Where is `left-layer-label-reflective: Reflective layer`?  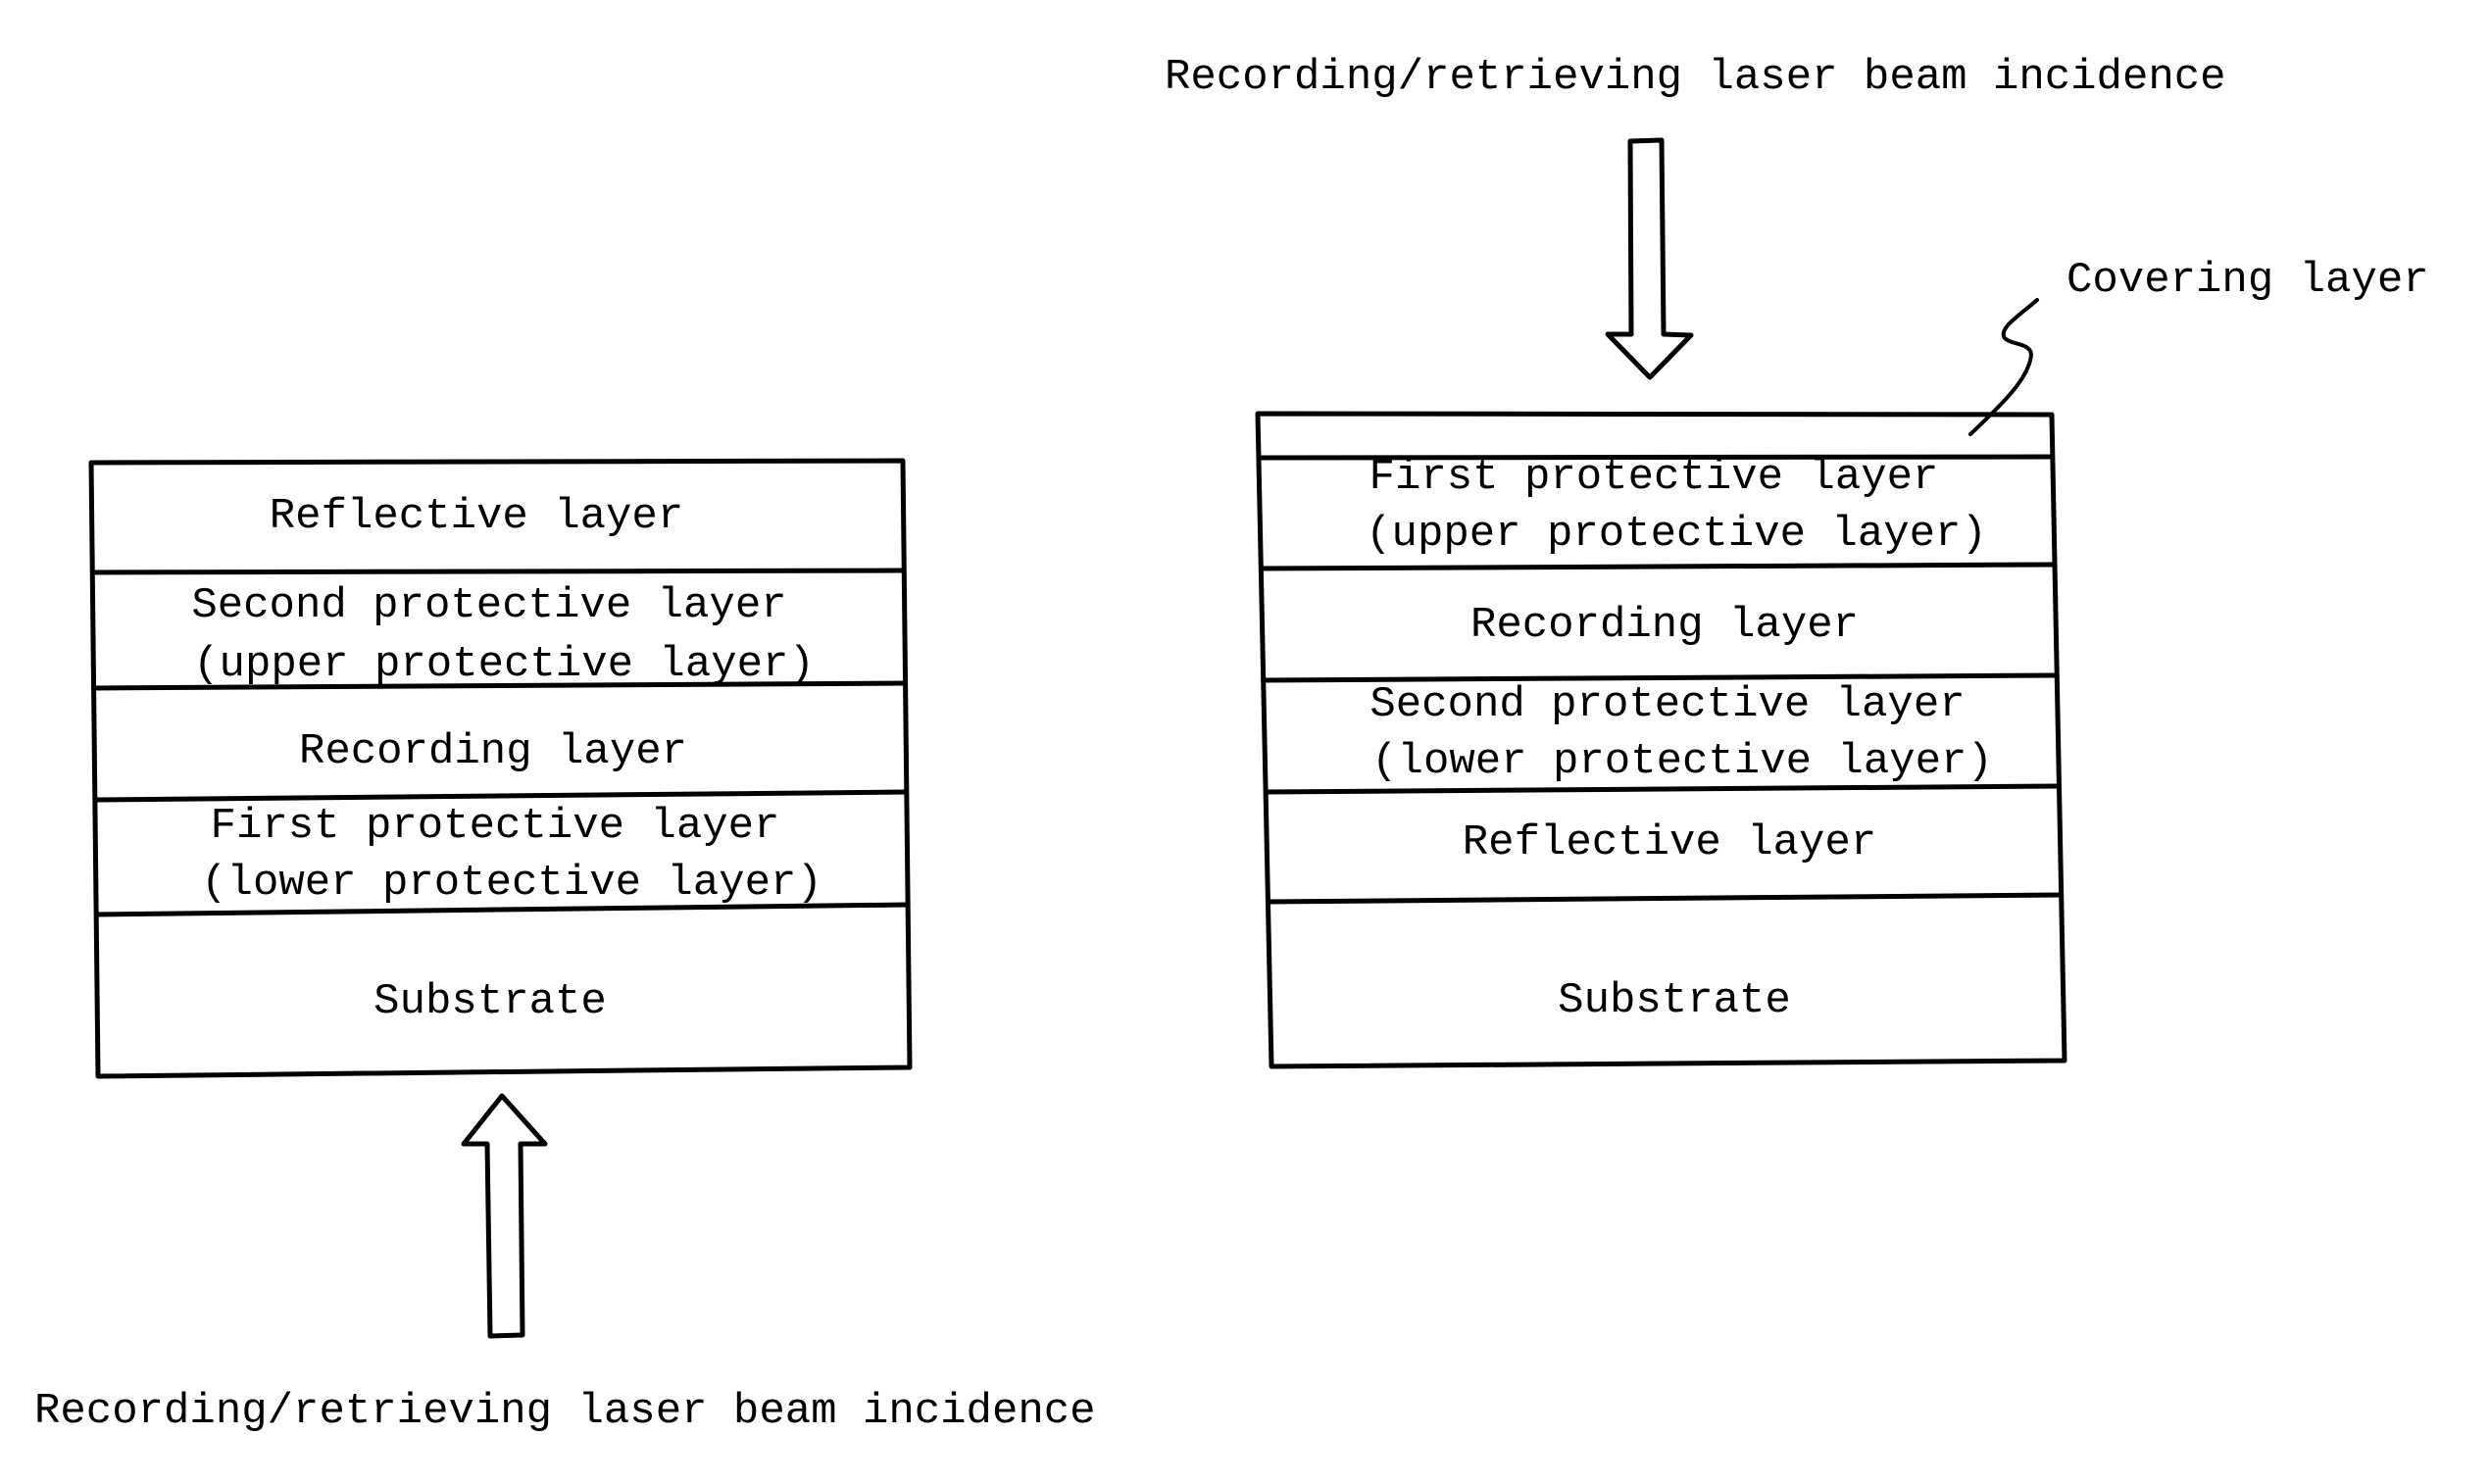 left-layer-label-reflective: Reflective layer is located at coordinates (476, 516).